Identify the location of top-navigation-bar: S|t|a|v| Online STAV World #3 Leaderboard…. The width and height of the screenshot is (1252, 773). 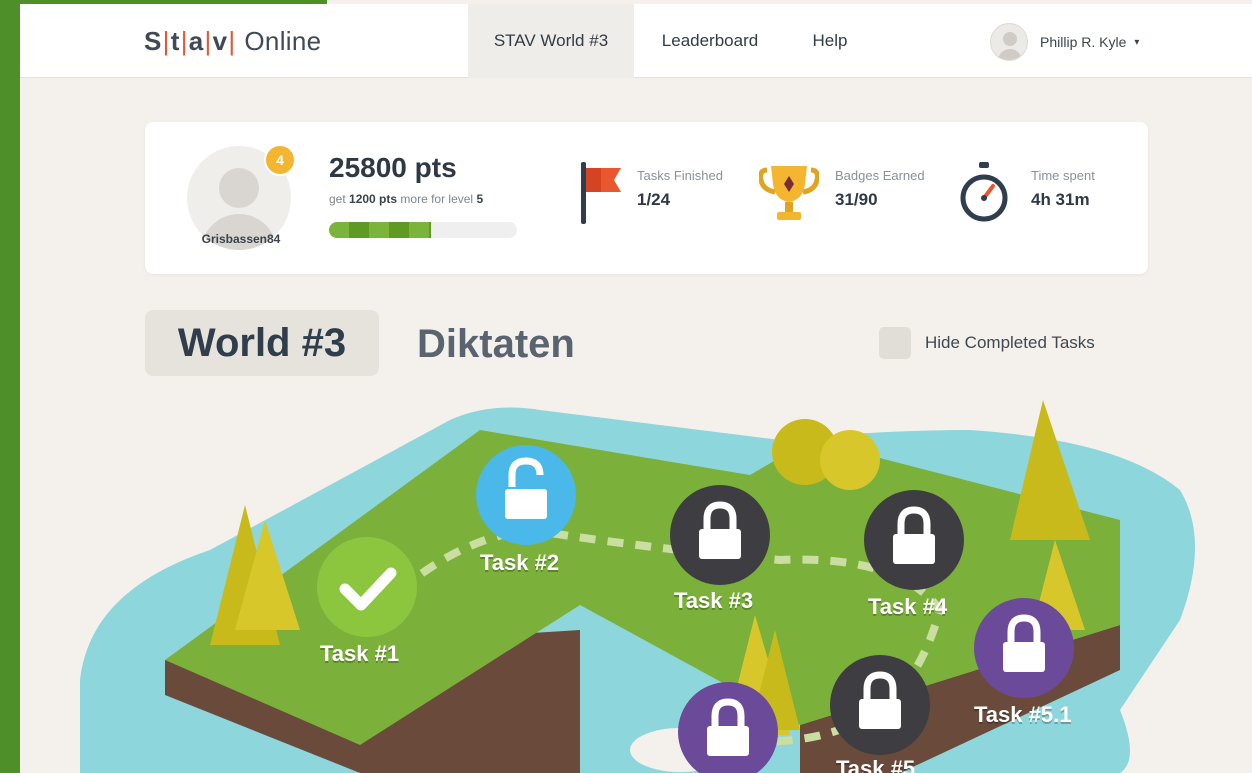
(636, 41).